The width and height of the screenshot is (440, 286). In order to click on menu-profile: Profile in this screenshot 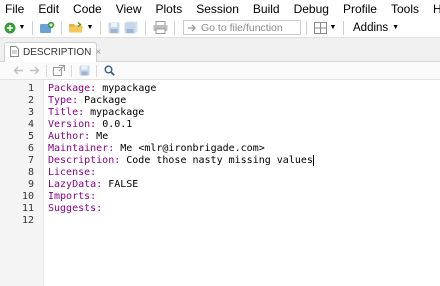, I will do `click(357, 9)`.